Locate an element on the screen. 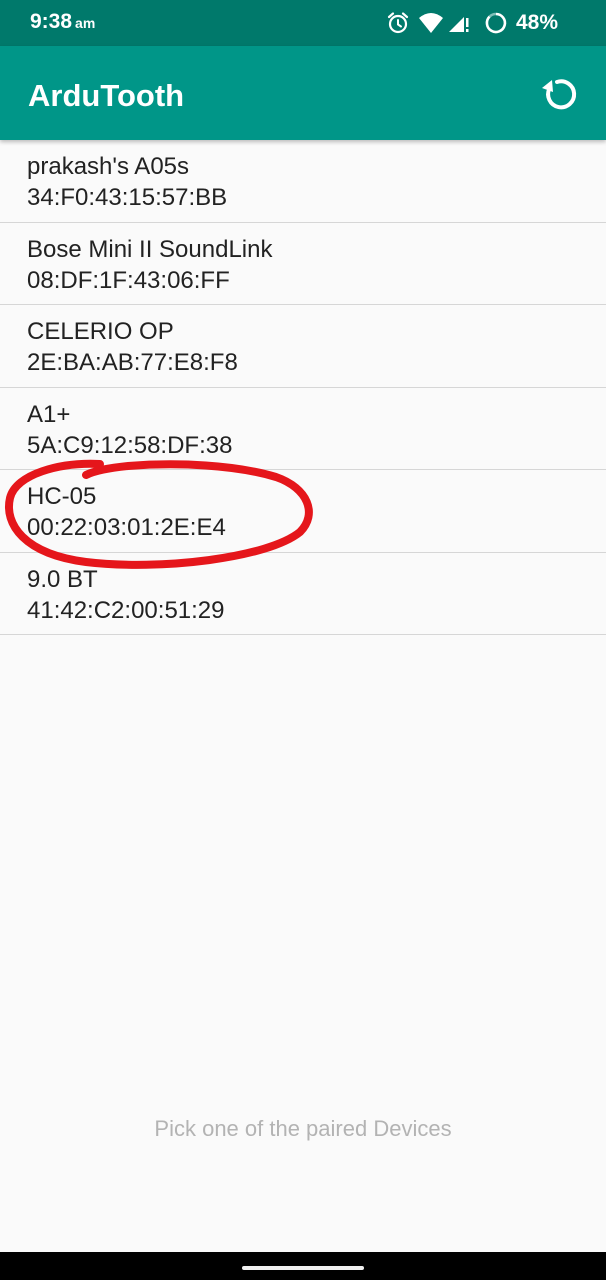 This screenshot has height=1280, width=606. device-name: HC-05 is located at coordinates (62, 496).